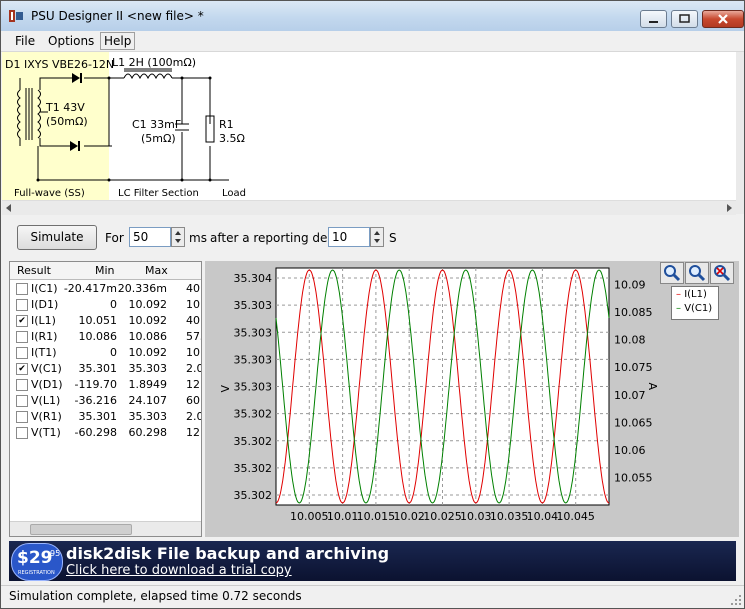  What do you see at coordinates (148, 432) in the screenshot?
I see `result-max: 60.298` at bounding box center [148, 432].